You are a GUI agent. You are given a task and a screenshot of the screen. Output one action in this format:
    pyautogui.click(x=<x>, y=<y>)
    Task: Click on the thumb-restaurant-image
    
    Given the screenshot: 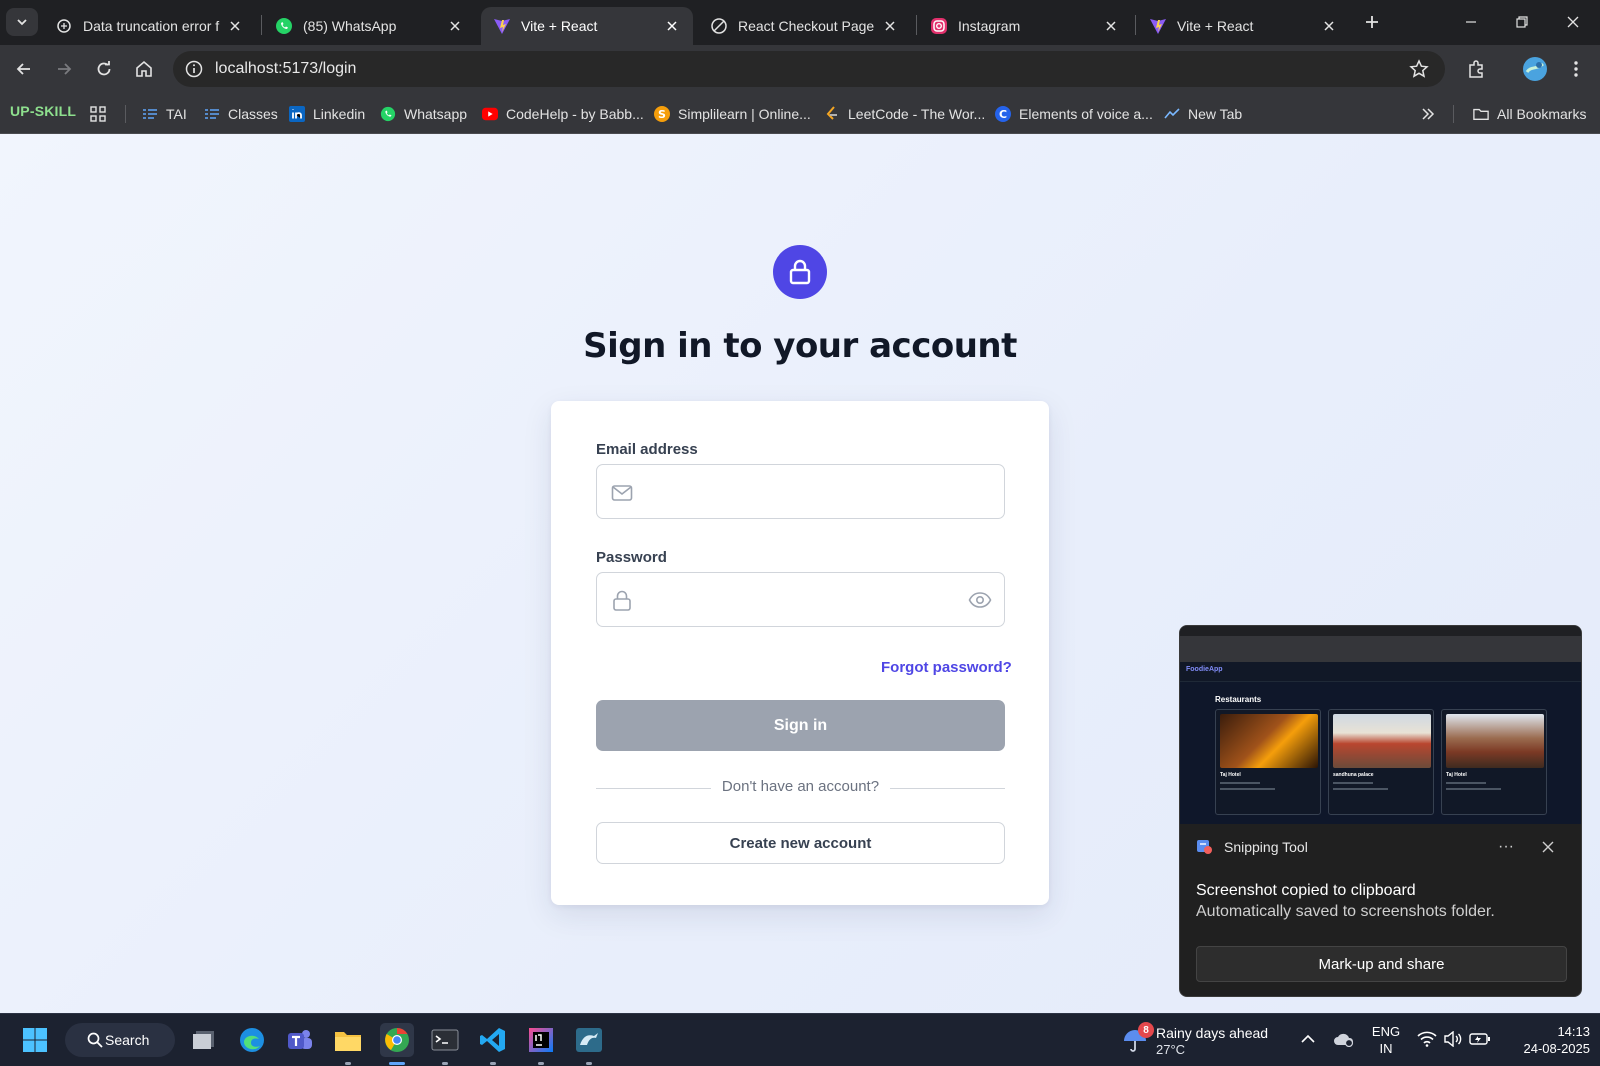 What is the action you would take?
    pyautogui.click(x=1495, y=741)
    